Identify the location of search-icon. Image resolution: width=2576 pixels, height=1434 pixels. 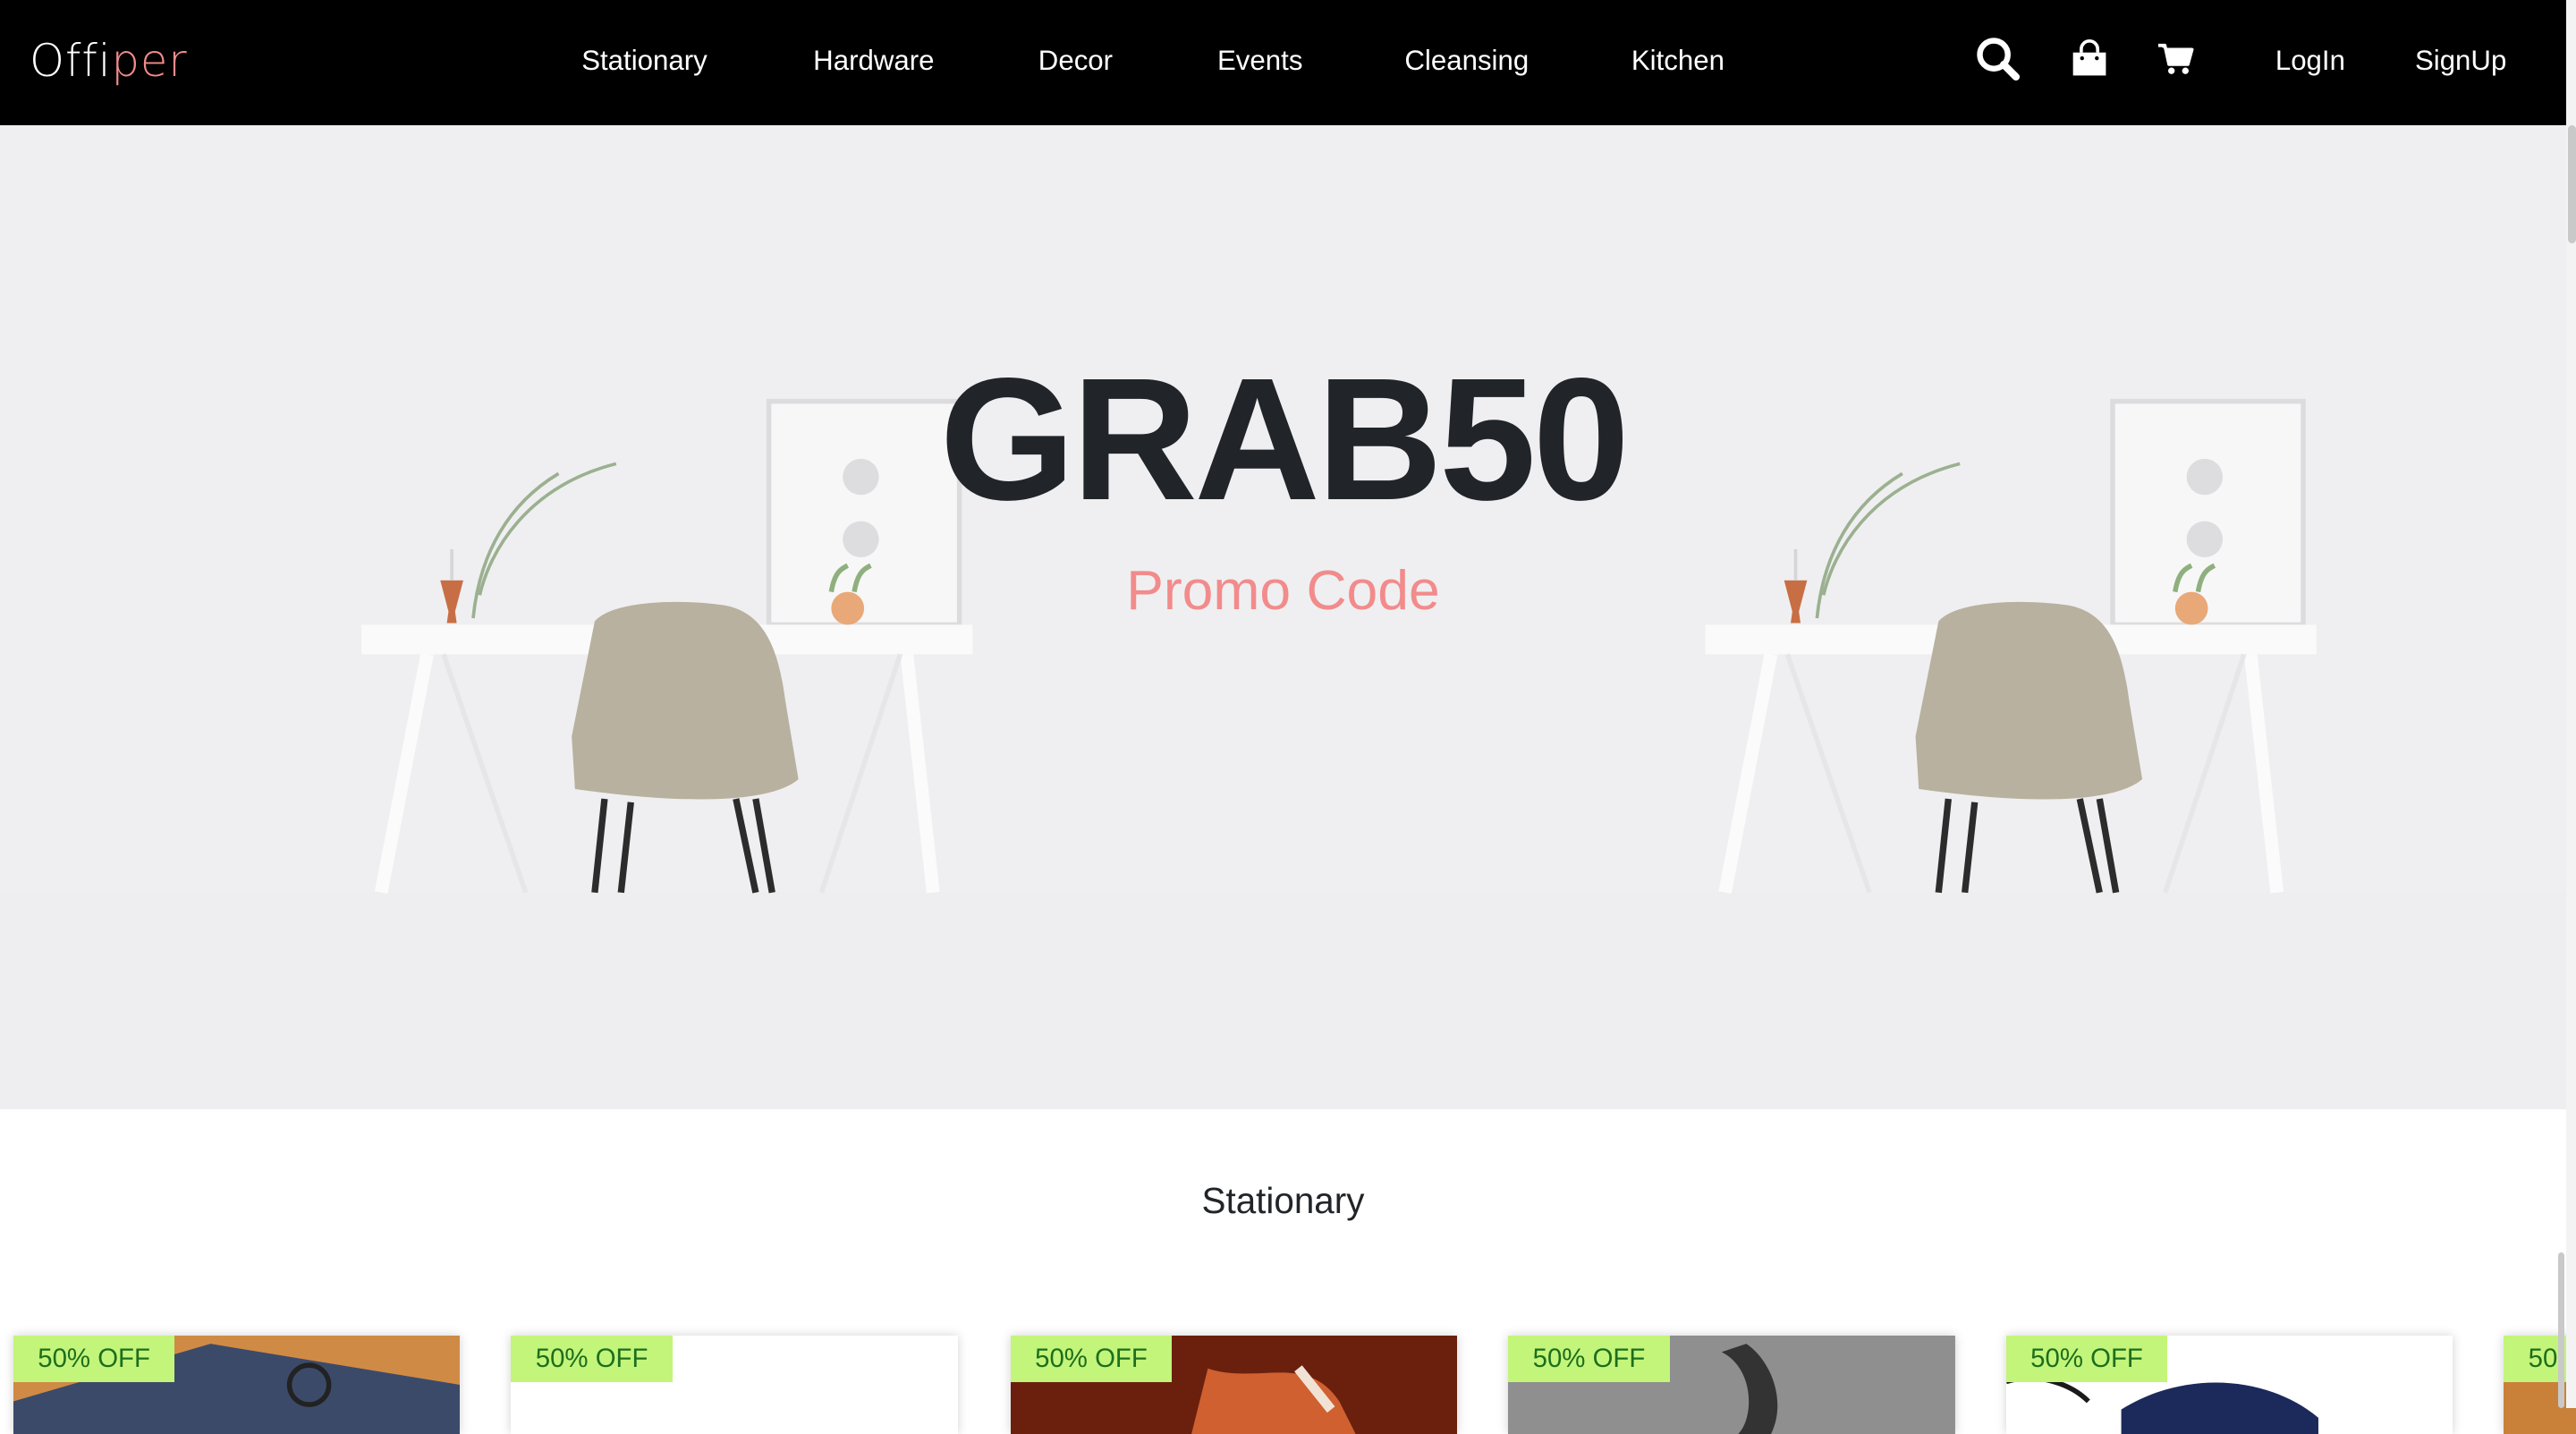
(1998, 62).